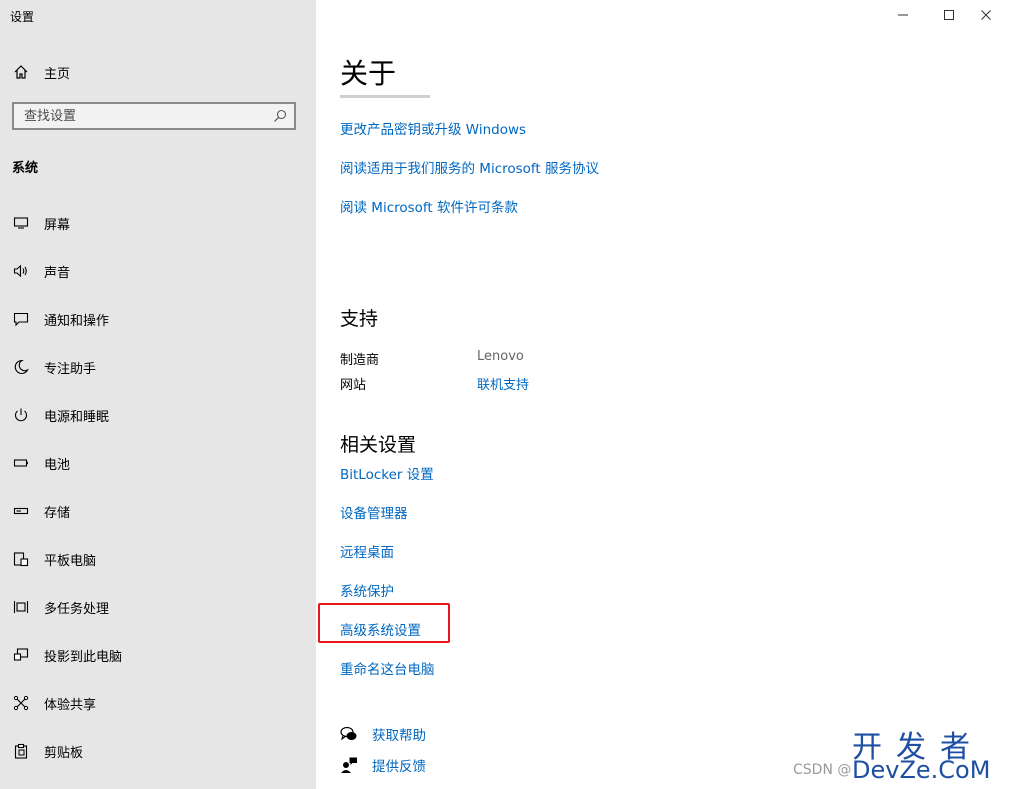 This screenshot has width=1009, height=789. Describe the element at coordinates (57, 225) in the screenshot. I see `sidebar-item-label: 屏幕` at that location.